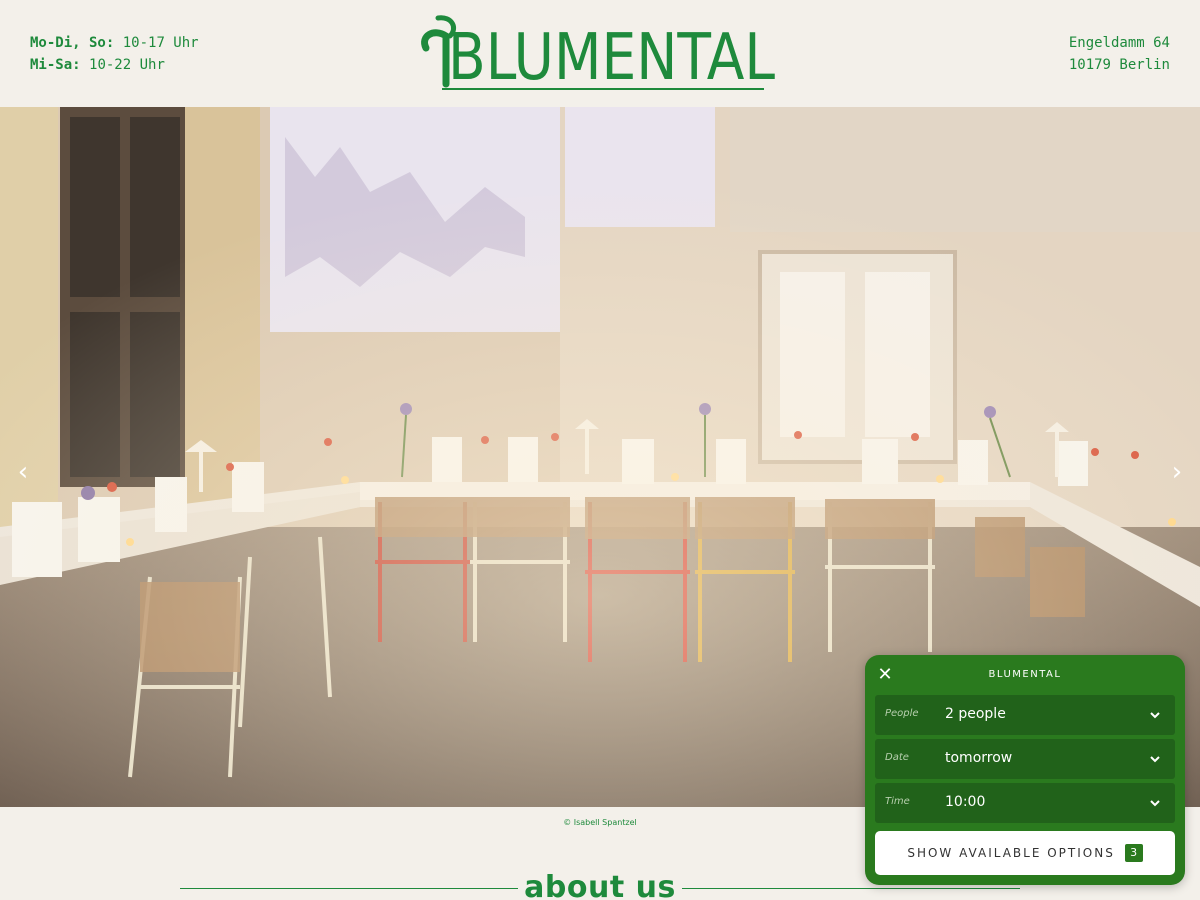 Image resolution: width=1200 pixels, height=900 pixels. Describe the element at coordinates (1025, 674) in the screenshot. I see `widget-title: BLUMENTAL` at that location.